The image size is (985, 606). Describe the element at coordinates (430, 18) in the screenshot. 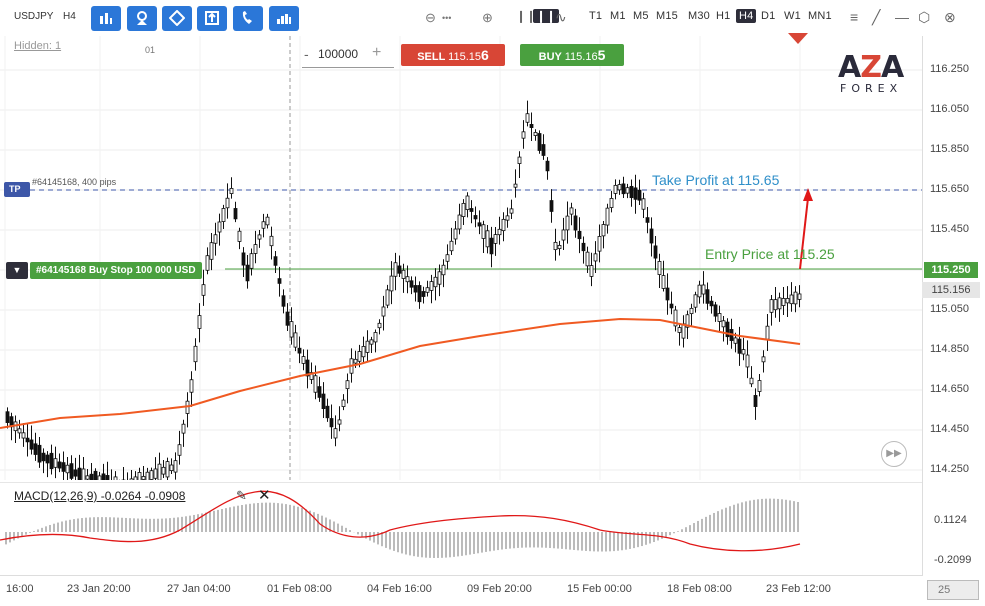

I see `zoom-out-icon: ⊖` at that location.